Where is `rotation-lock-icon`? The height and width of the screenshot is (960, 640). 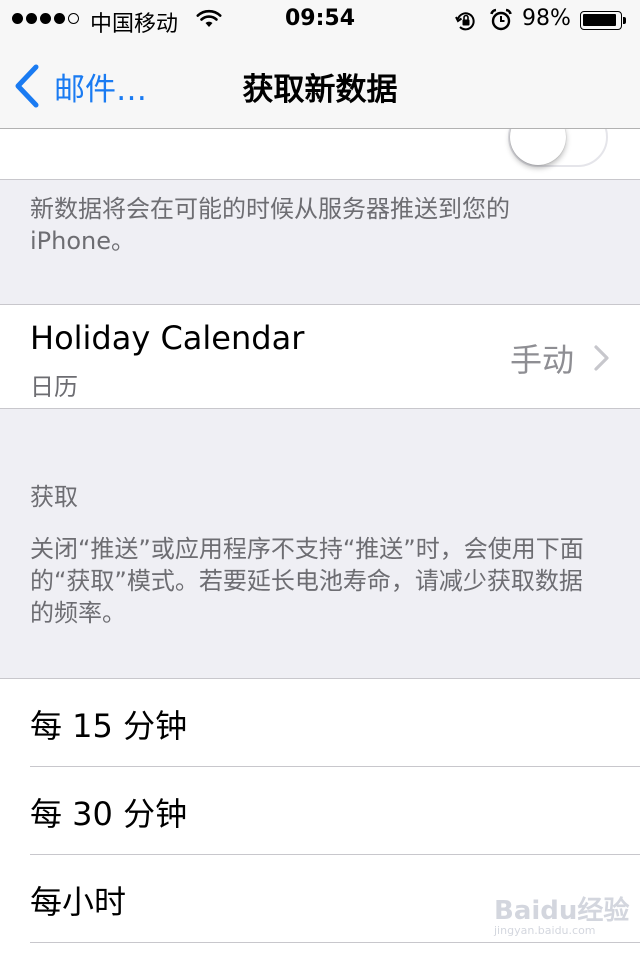
rotation-lock-icon is located at coordinates (466, 24).